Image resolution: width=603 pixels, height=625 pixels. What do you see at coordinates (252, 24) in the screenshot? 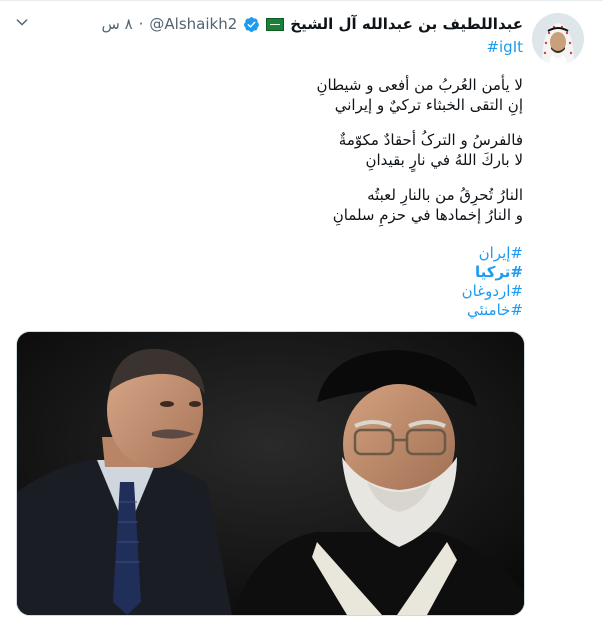
I see `verified-badge-icon` at bounding box center [252, 24].